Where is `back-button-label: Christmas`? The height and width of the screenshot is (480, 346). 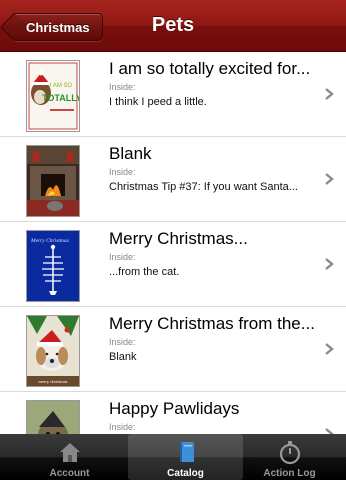
back-button-label: Christmas is located at coordinates (58, 27).